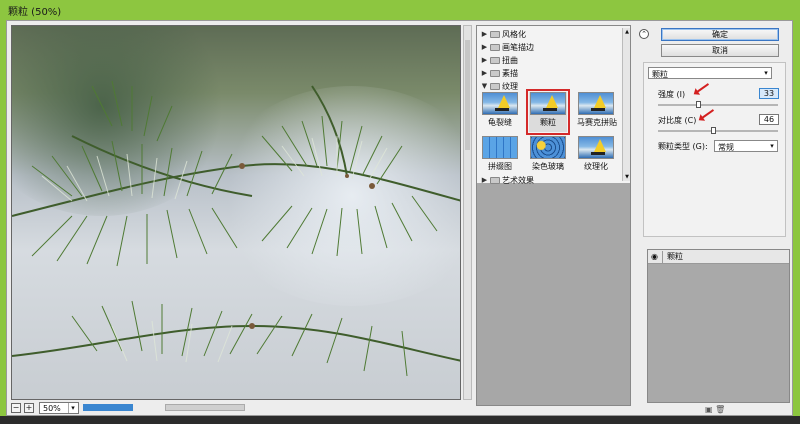 The height and width of the screenshot is (424, 800). I want to click on zoom-value: 50%, so click(52, 408).